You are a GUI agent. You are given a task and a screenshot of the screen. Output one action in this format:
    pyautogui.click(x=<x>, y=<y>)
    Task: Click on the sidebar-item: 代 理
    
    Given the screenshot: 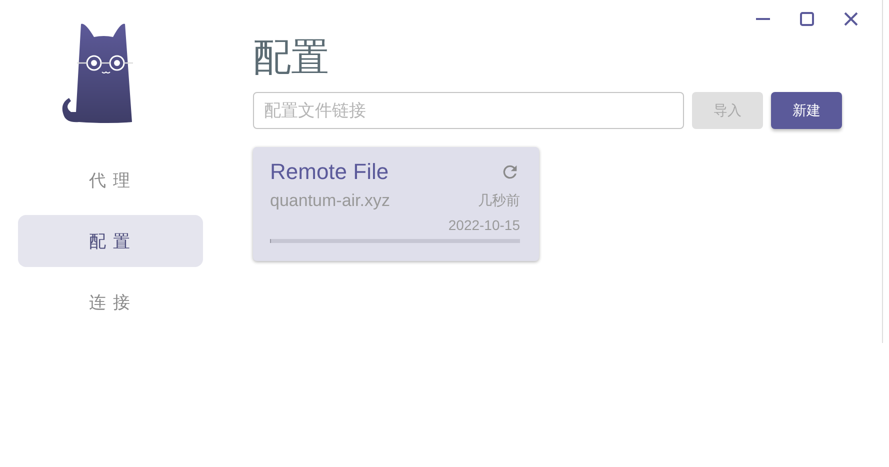 What is the action you would take?
    pyautogui.click(x=110, y=180)
    